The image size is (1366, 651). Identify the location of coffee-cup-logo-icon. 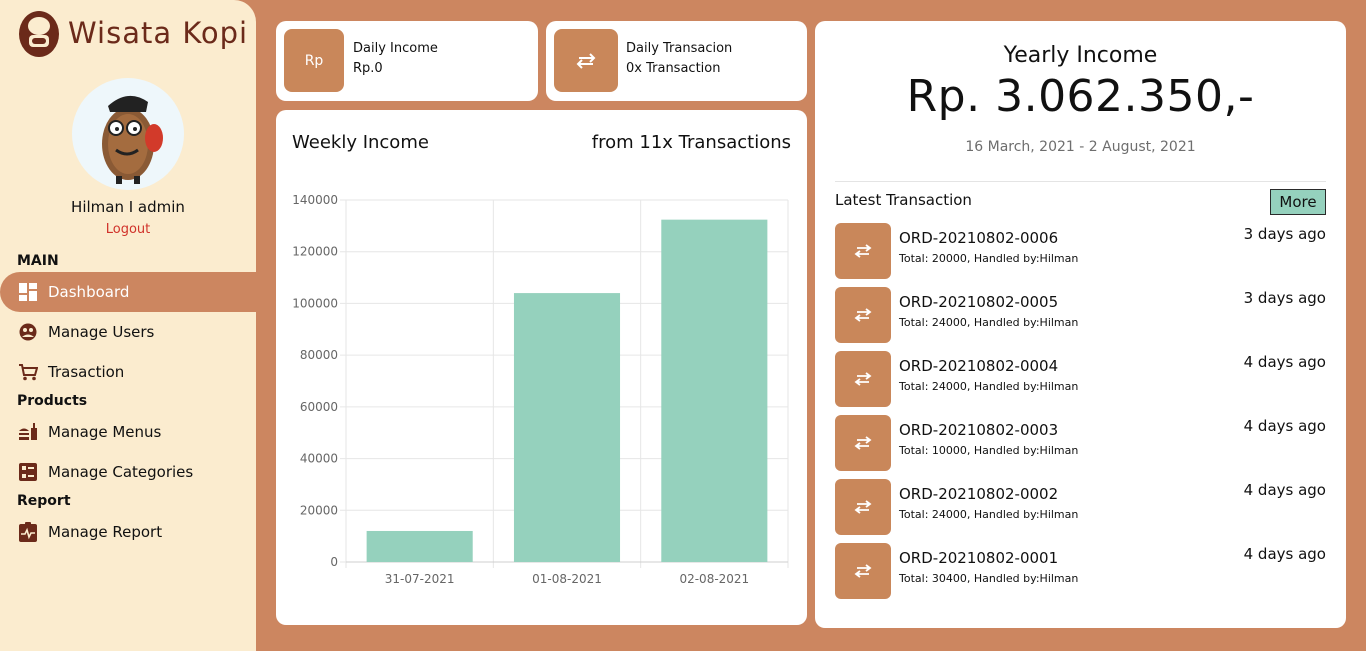
(39, 34).